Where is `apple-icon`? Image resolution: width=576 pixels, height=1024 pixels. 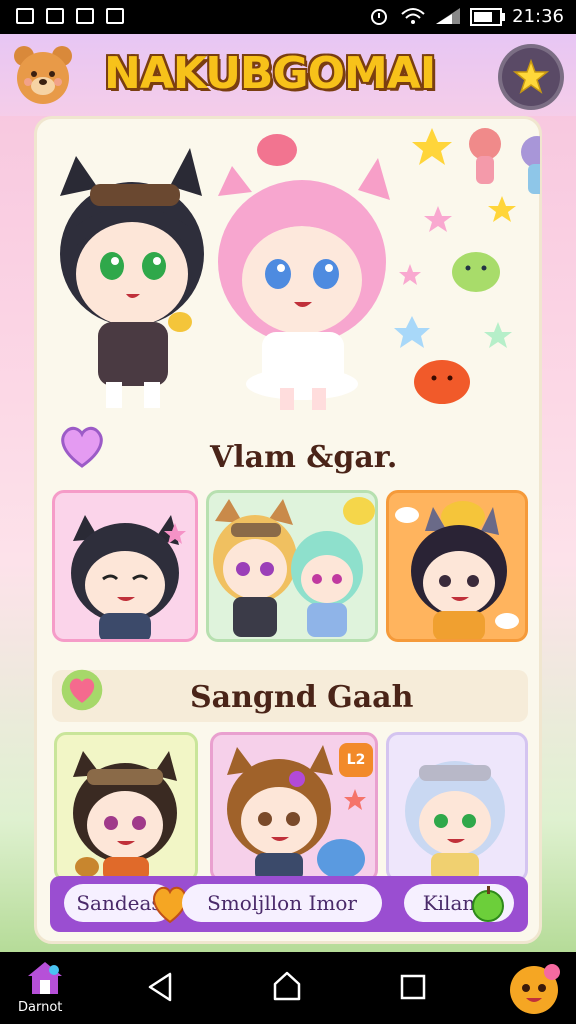 apple-icon is located at coordinates (488, 904).